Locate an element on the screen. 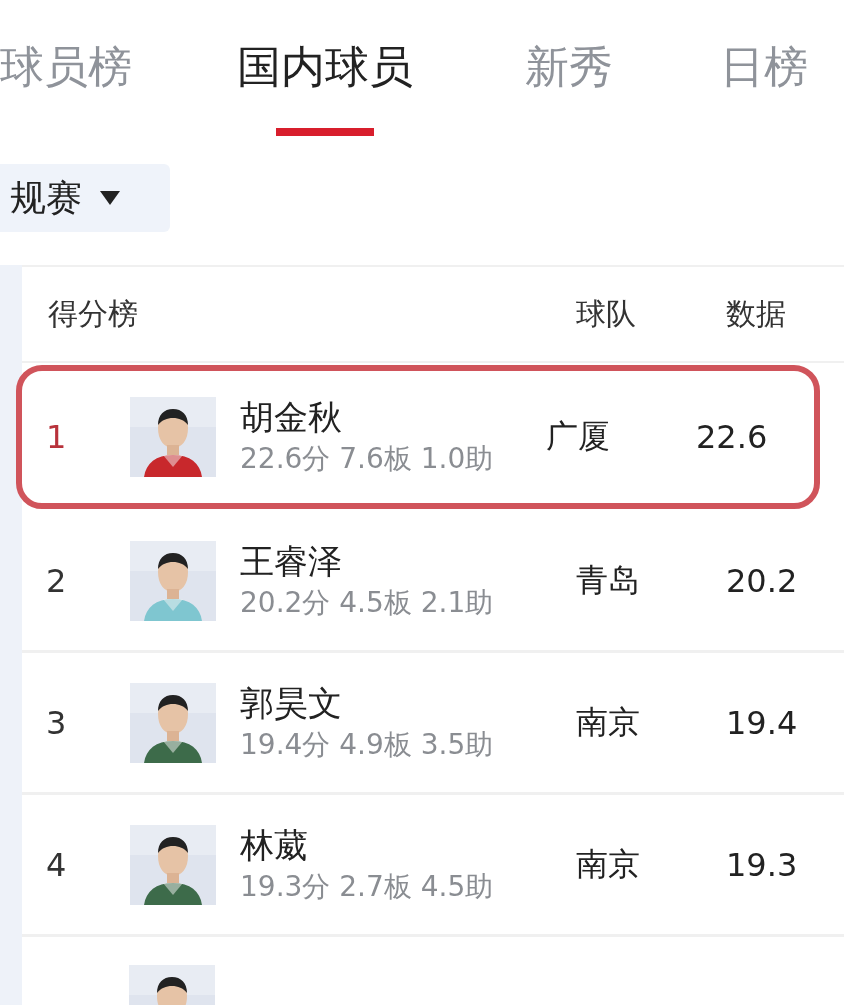  player-name: 林葳 is located at coordinates (274, 845).